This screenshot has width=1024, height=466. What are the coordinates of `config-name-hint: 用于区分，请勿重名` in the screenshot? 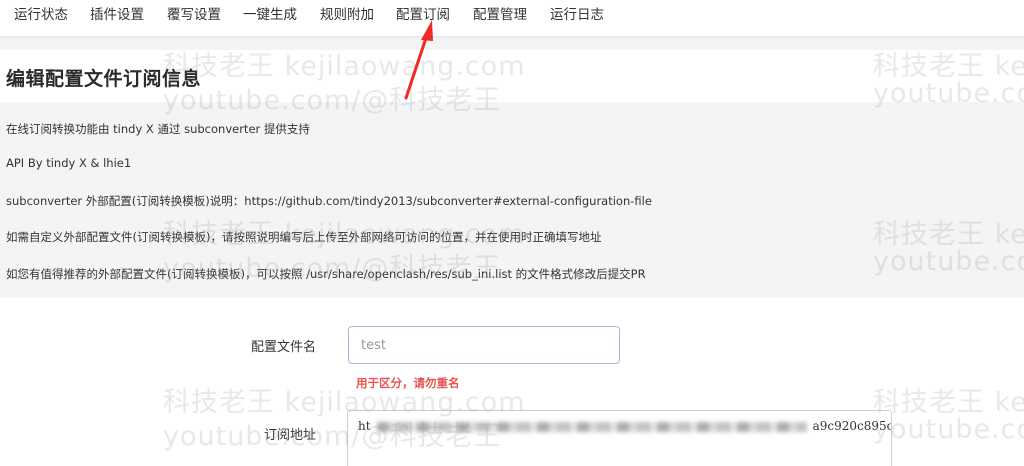 It's located at (408, 383).